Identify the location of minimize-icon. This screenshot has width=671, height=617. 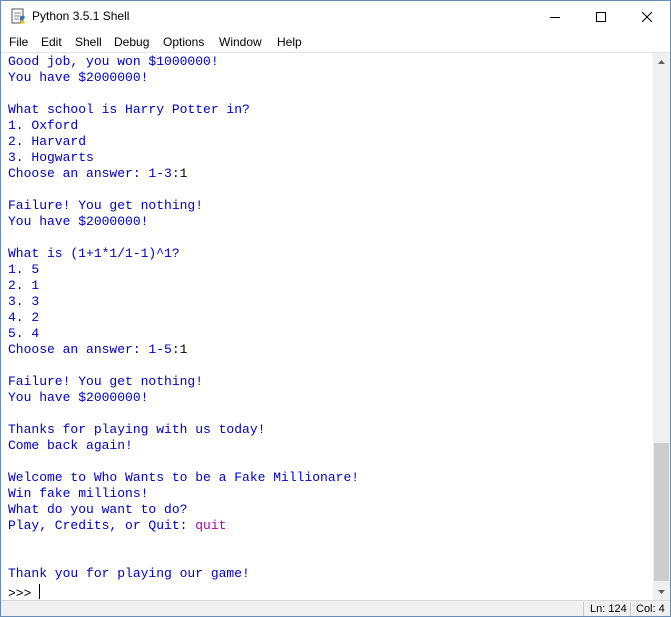
(555, 17).